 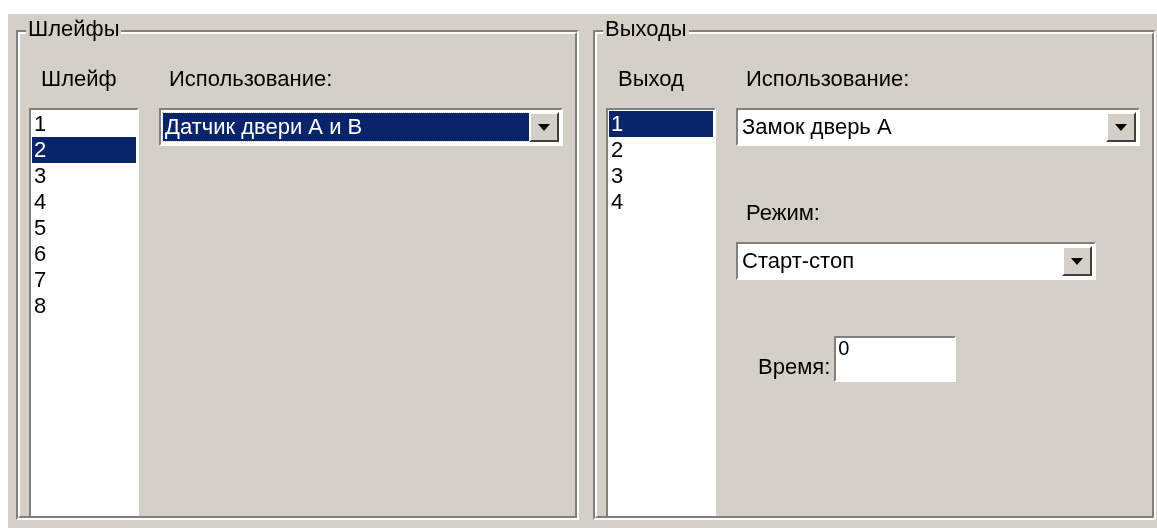 What do you see at coordinates (794, 367) in the screenshot?
I see `field-label: Время:` at bounding box center [794, 367].